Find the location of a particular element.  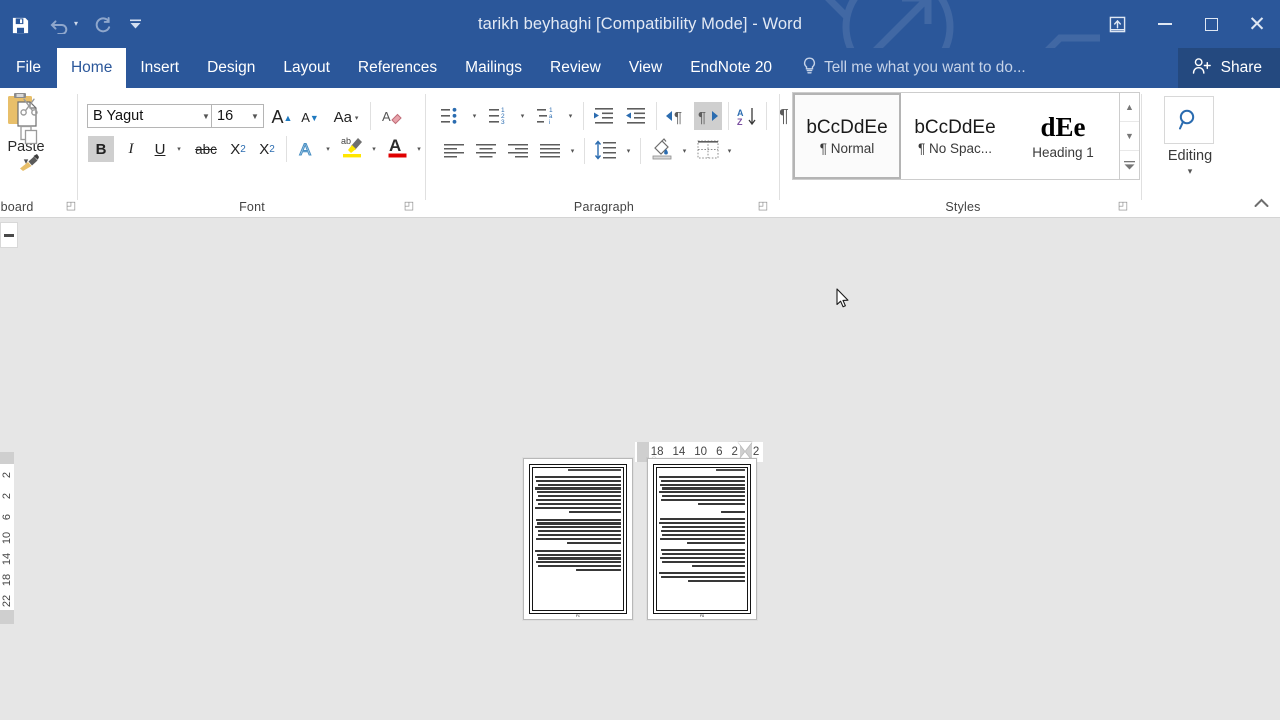

tab-mailings: Mailings is located at coordinates (493, 68).